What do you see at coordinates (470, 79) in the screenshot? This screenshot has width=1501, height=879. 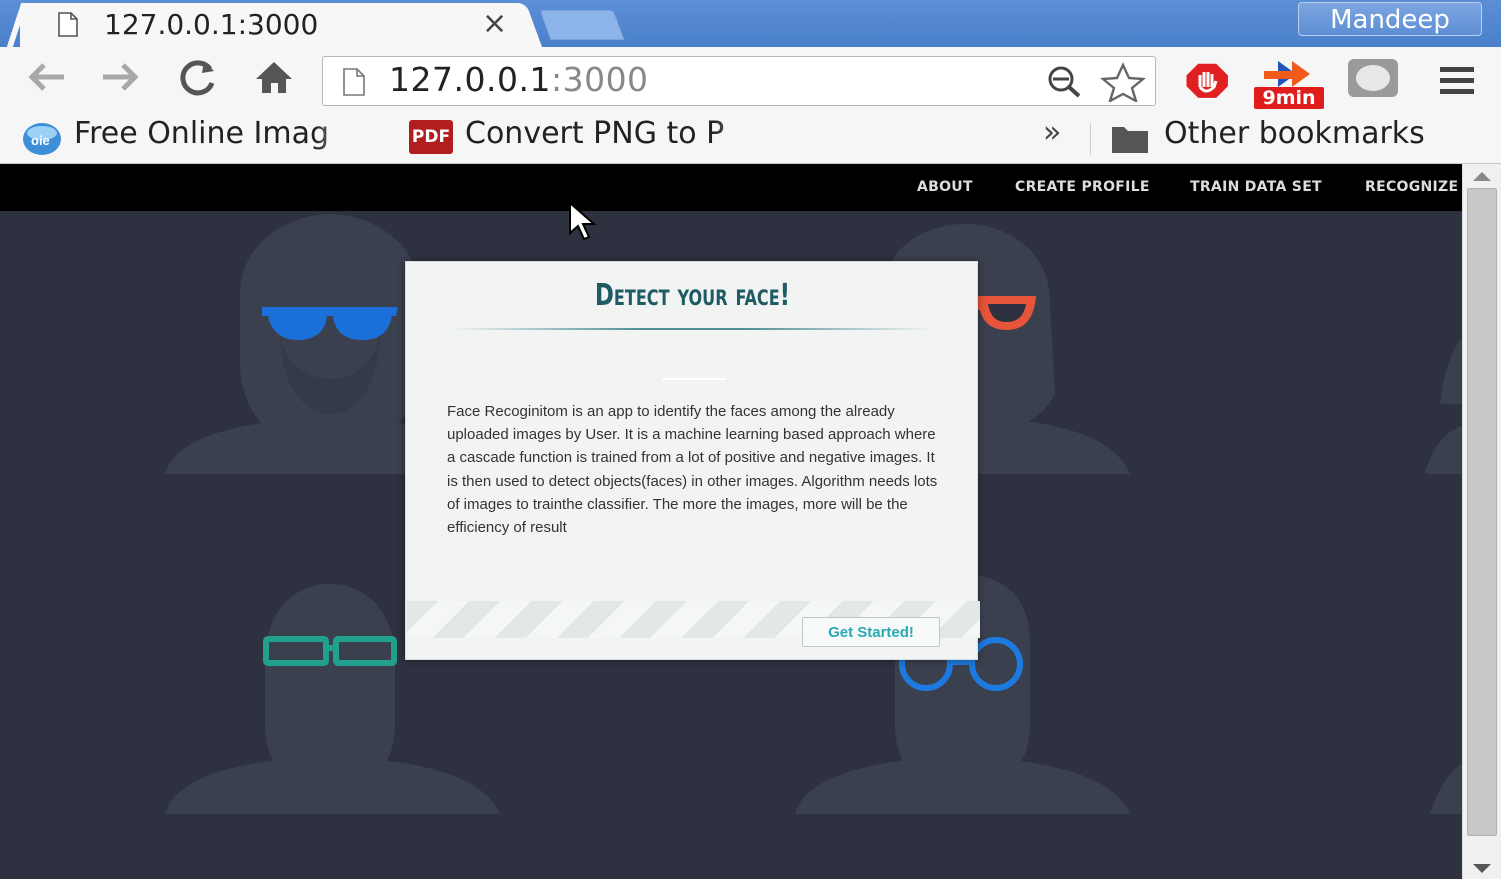 I see `url-host: 127.0.0.1` at bounding box center [470, 79].